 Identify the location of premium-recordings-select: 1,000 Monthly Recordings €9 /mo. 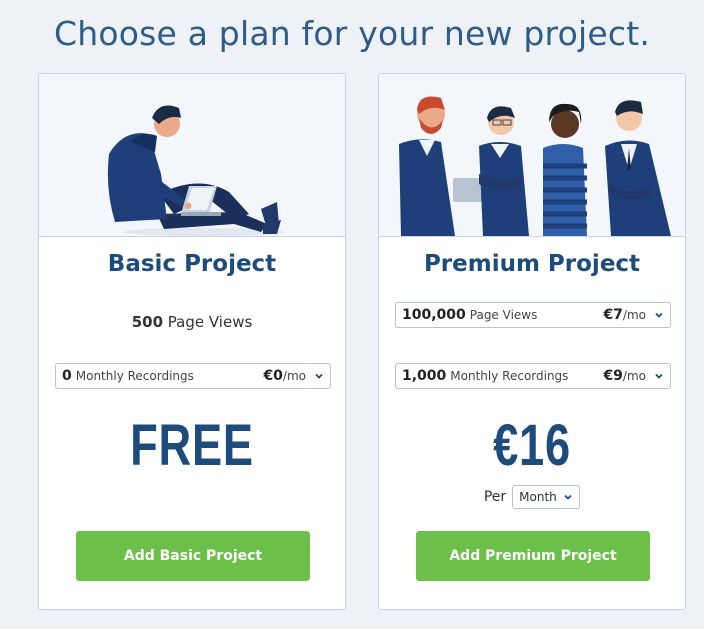
(533, 376).